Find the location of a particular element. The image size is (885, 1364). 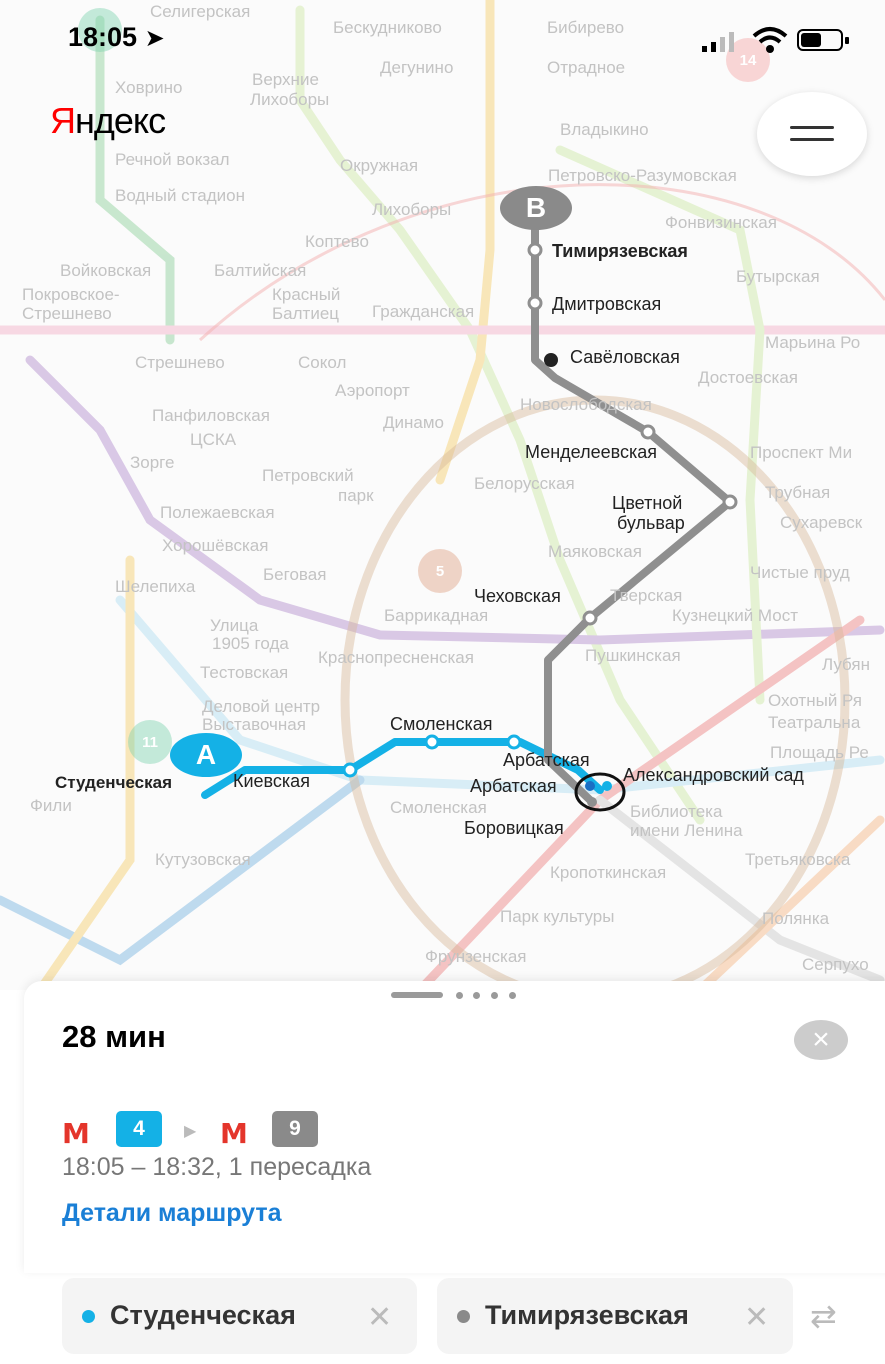

menu-button is located at coordinates (812, 134).